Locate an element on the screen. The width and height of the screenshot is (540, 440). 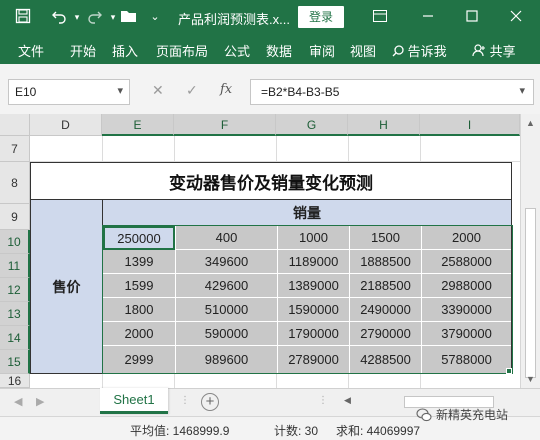
result-cell: 989600 is located at coordinates (226, 359).